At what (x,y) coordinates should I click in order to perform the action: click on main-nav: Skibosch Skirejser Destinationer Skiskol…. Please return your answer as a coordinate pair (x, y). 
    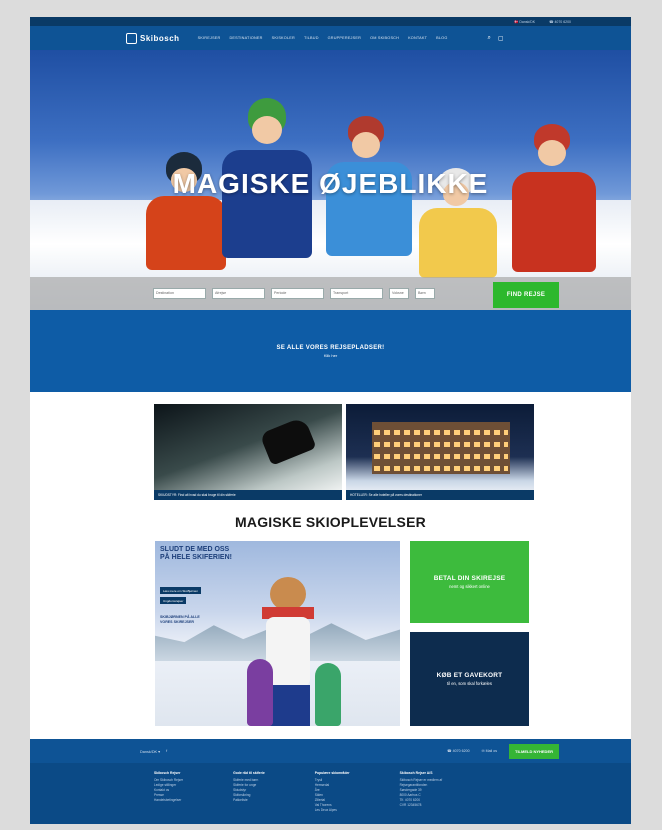
    Looking at the image, I should click on (330, 38).